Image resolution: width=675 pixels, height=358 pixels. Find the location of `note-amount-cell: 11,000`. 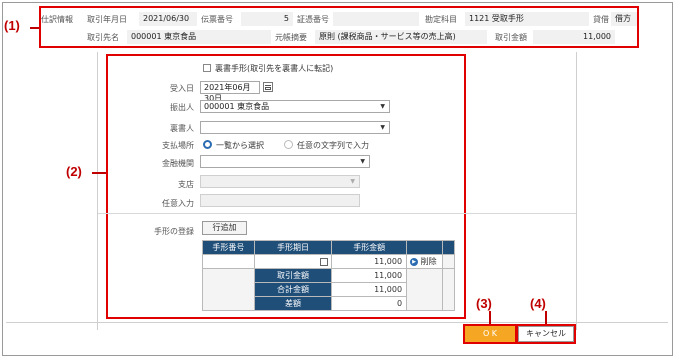

note-amount-cell: 11,000 is located at coordinates (369, 261).